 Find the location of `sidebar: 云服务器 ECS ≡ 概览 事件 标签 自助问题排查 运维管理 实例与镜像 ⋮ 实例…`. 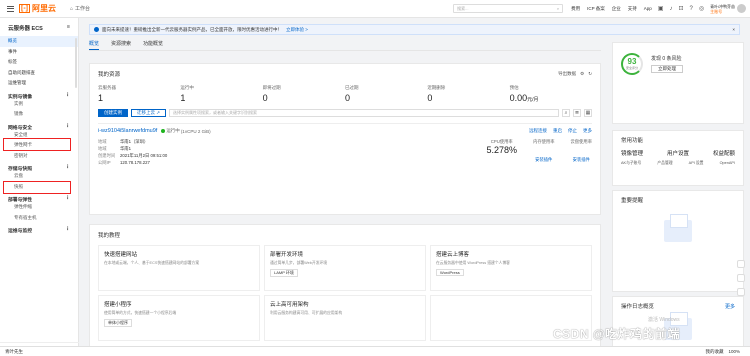

sidebar: 云服务器 ECS ≡ 概览 事件 标签 自助问题排查 运维管理 实例与镜像 ⋮ 实例… is located at coordinates (39, 187).